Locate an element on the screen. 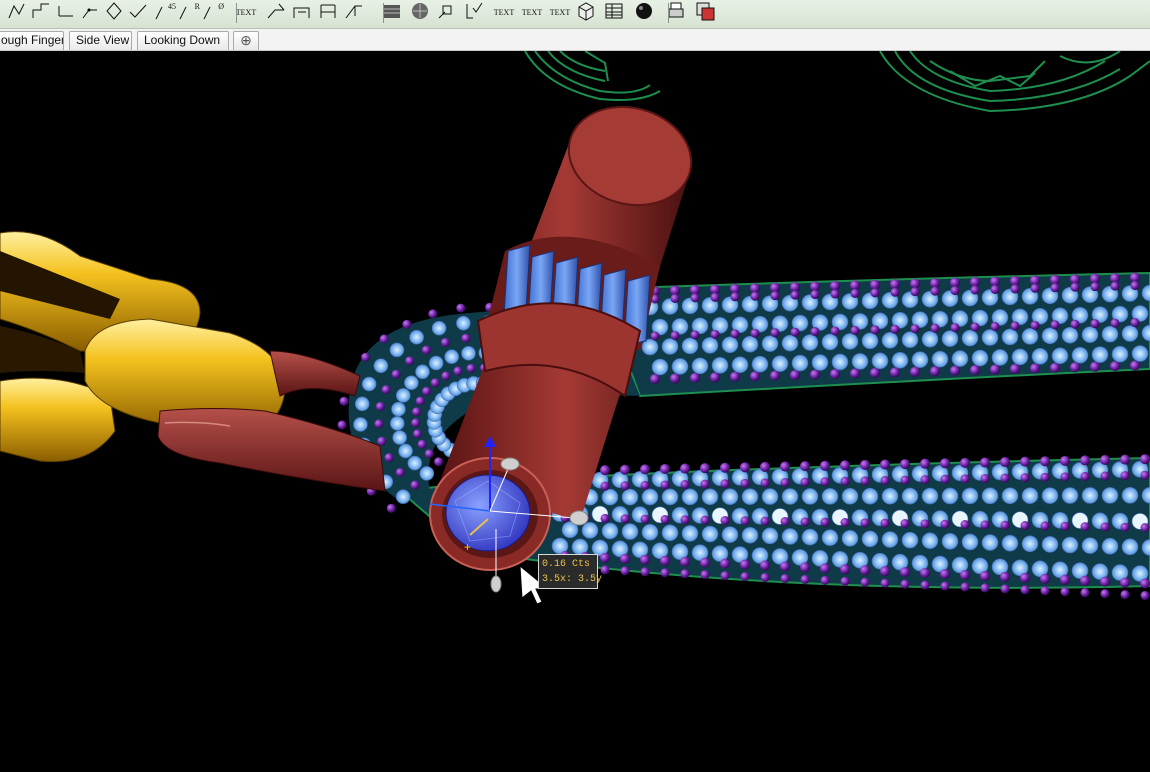 This screenshot has width=1150, height=772. leader-tool-button is located at coordinates (276, 13).